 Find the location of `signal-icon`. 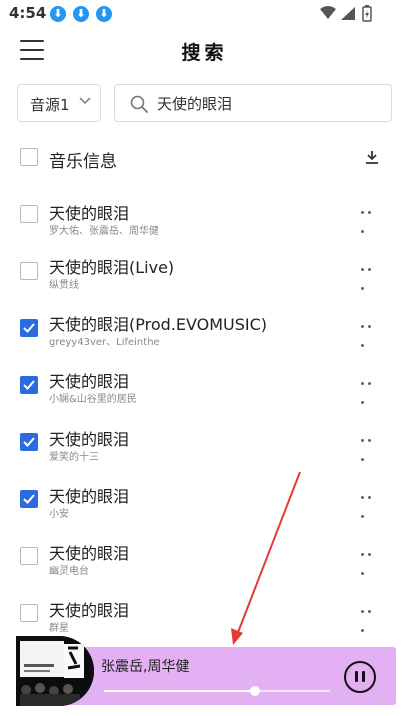

signal-icon is located at coordinates (348, 13).